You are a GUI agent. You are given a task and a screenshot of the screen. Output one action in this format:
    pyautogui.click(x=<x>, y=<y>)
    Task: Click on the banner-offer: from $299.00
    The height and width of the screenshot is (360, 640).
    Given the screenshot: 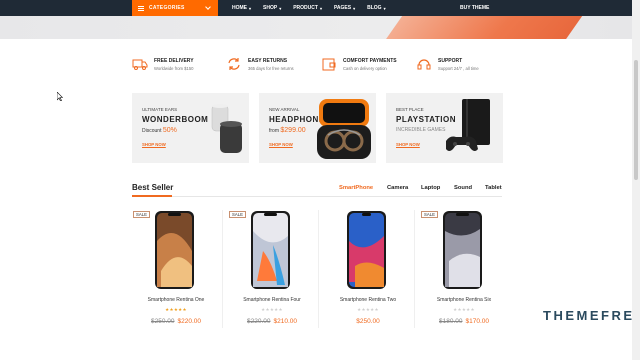 What is the action you would take?
    pyautogui.click(x=287, y=130)
    